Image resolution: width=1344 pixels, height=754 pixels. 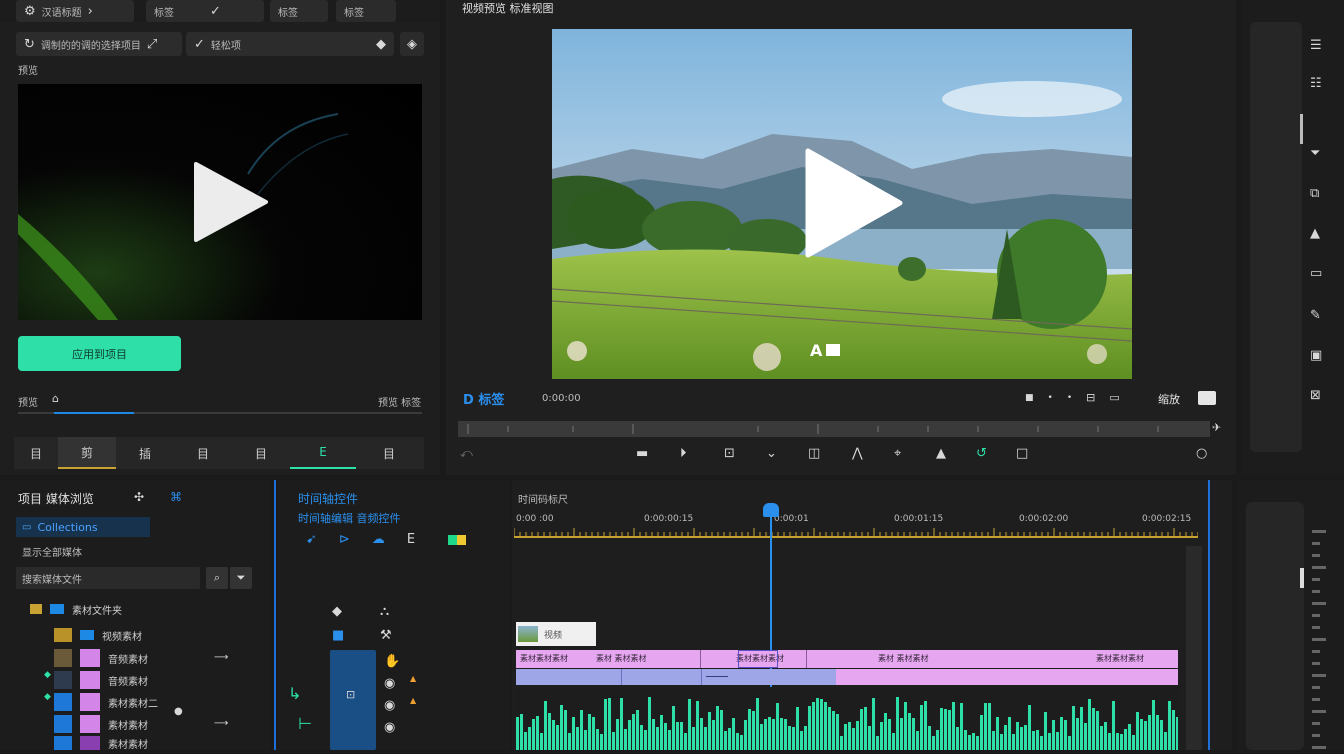 I want to click on green-marker-icon: ◆, so click(x=47, y=675).